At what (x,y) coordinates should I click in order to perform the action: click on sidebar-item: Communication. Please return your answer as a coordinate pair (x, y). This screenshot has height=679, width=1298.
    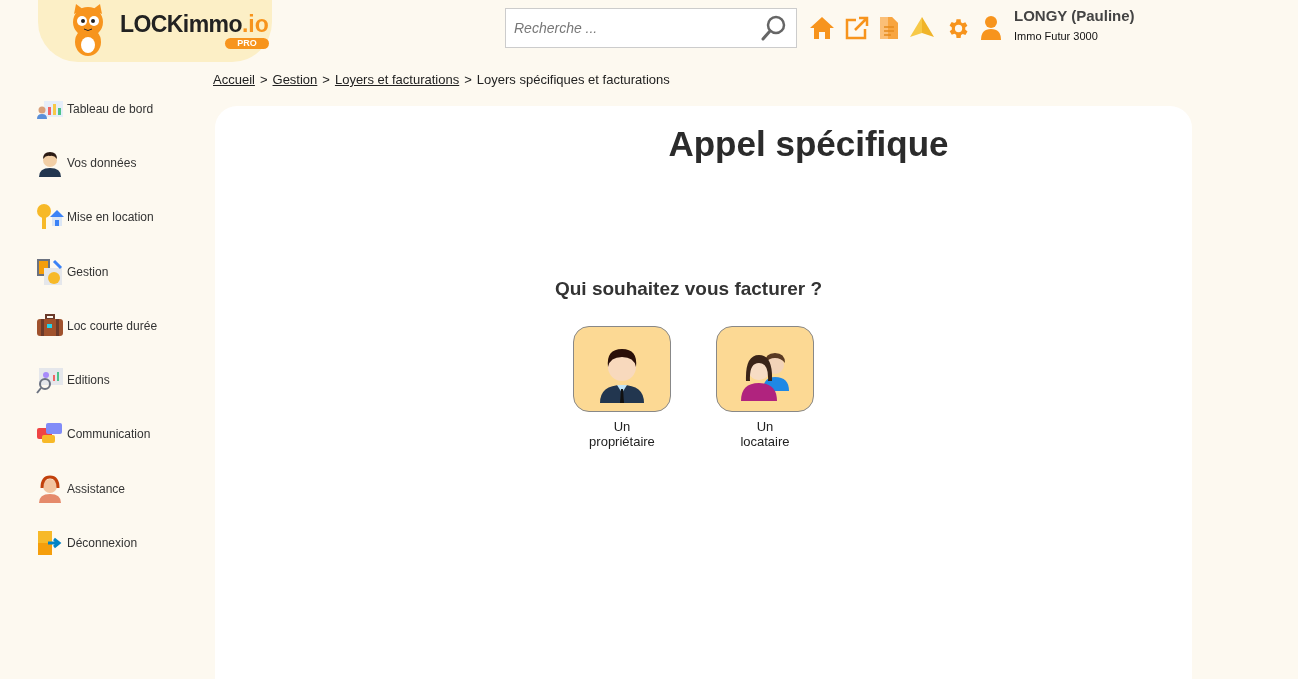
    Looking at the image, I should click on (109, 434).